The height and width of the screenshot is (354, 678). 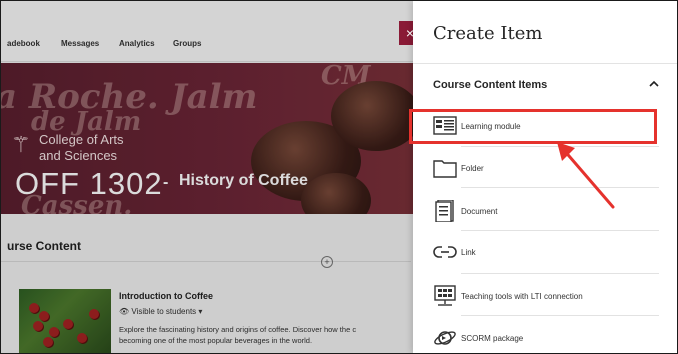 I want to click on create-item-folder: Folder, so click(x=543, y=168).